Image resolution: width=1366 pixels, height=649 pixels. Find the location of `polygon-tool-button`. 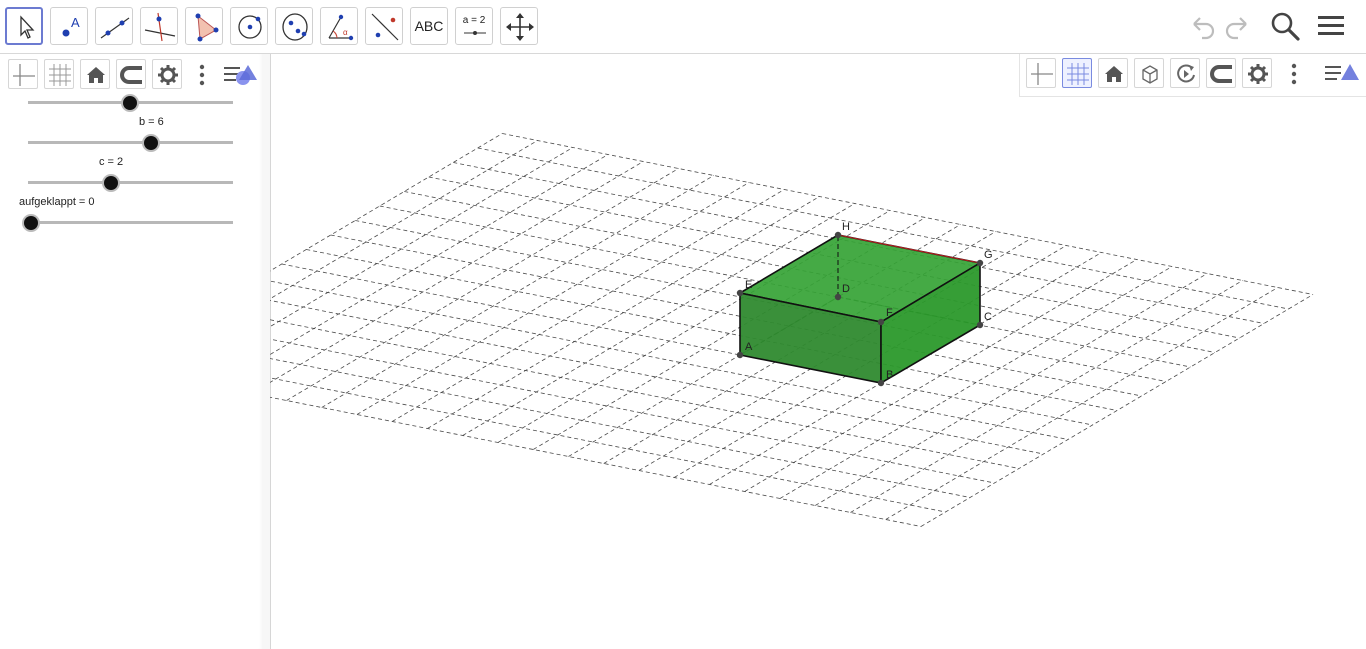

polygon-tool-button is located at coordinates (204, 26).